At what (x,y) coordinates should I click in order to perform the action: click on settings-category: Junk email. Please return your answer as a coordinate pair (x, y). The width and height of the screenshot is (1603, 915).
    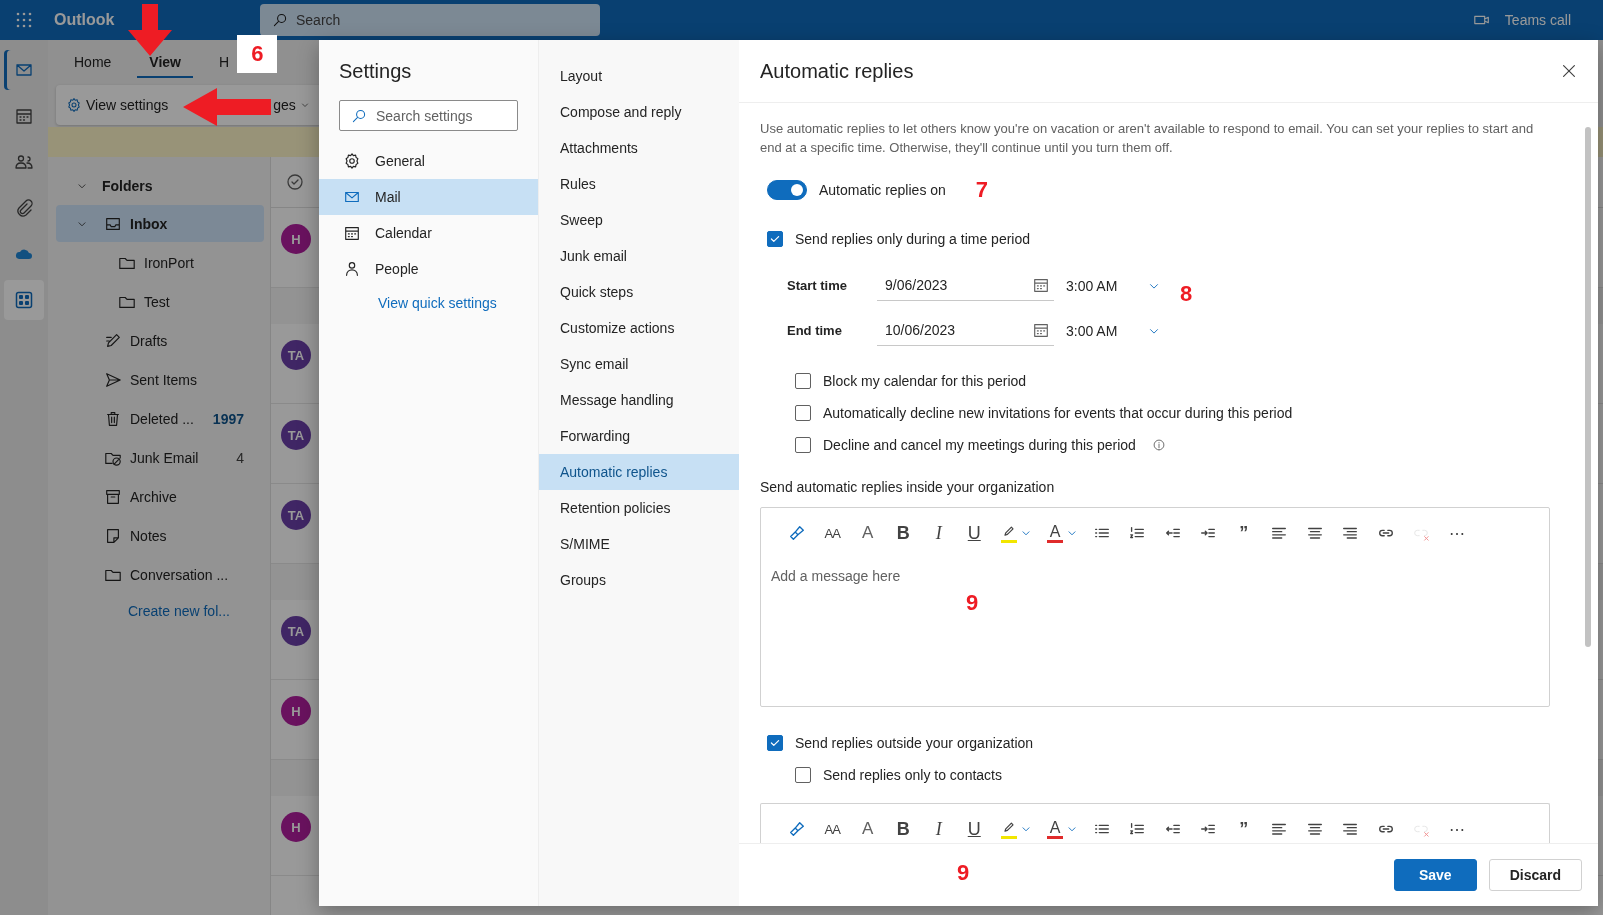
    Looking at the image, I should click on (639, 256).